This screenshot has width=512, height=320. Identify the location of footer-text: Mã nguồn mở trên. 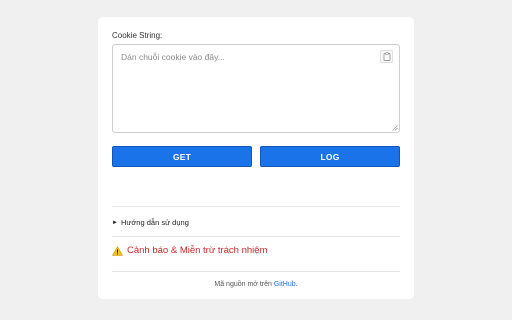
(244, 284).